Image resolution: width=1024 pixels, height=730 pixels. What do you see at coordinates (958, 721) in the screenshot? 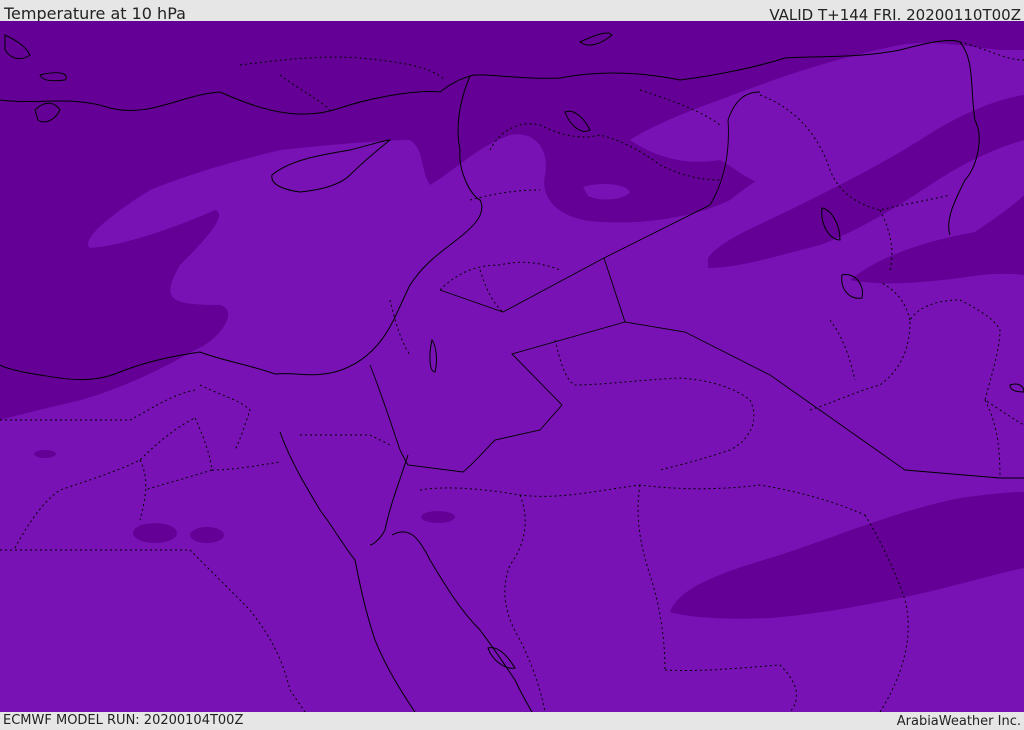
I see `credit-label: ArabiaWeather Inc.` at bounding box center [958, 721].